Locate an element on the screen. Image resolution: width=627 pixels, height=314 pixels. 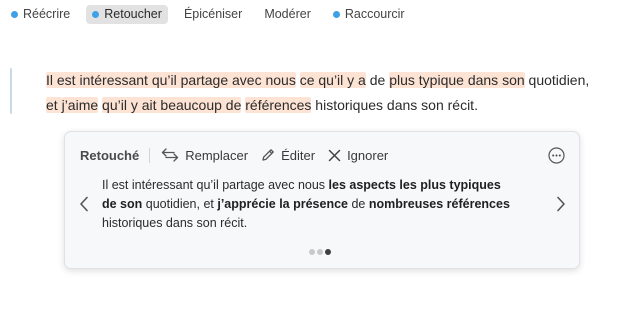
edit-label: Éditer is located at coordinates (298, 155).